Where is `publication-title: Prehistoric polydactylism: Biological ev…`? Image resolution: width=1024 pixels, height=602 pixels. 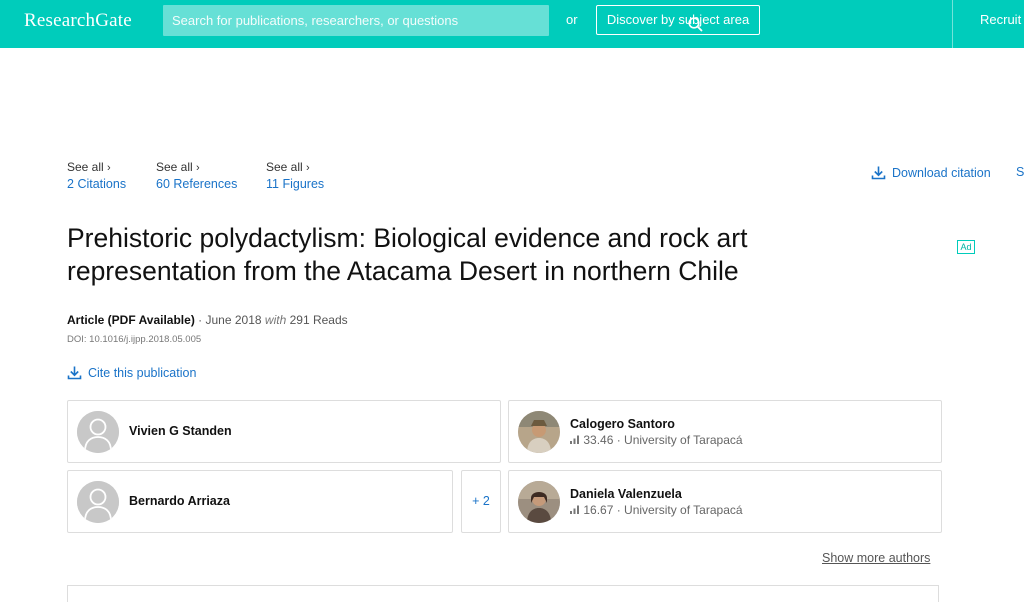
publication-title: Prehistoric polydactylism: Biological ev… is located at coordinates (407, 254).